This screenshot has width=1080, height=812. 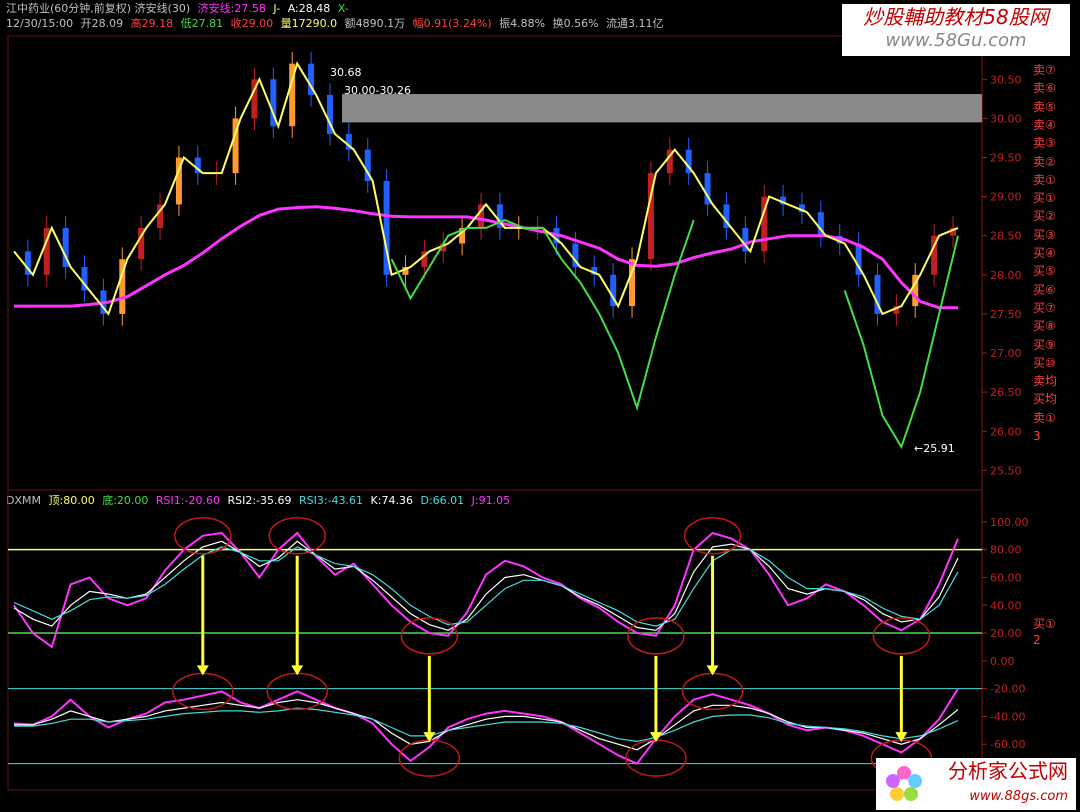 What do you see at coordinates (1006, 118) in the screenshot?
I see `price-tick-label: 30.00` at bounding box center [1006, 118].